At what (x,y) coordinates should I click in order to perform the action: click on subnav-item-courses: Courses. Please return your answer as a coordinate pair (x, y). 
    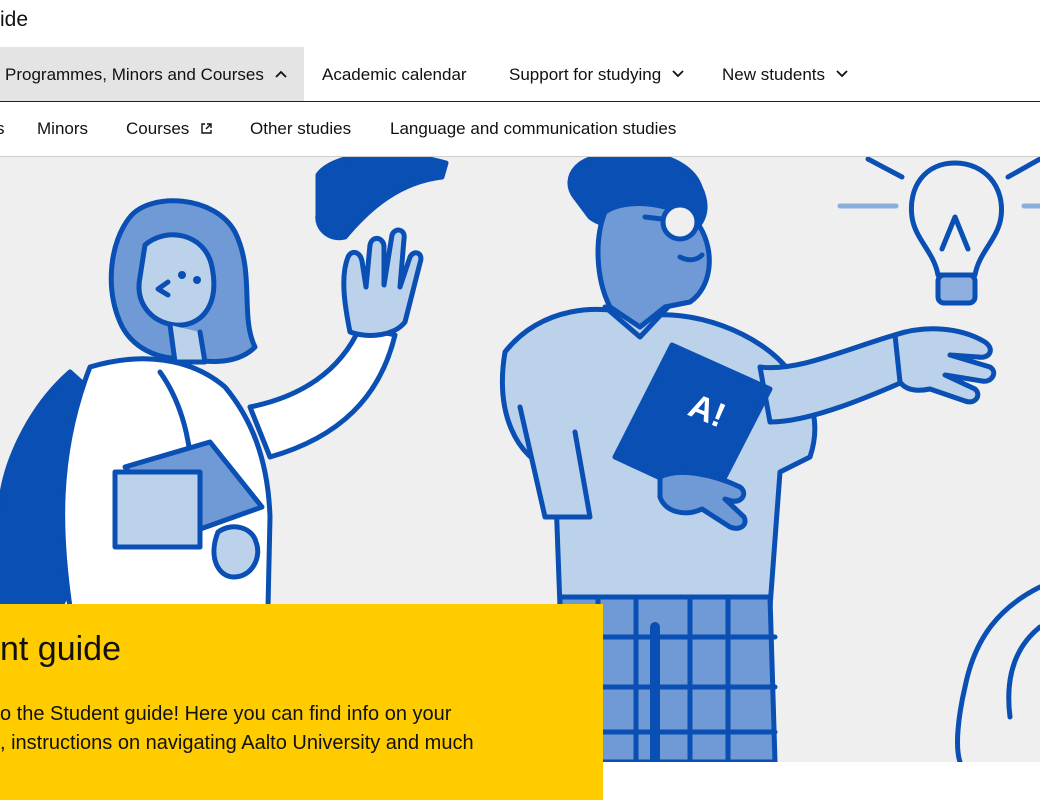
    Looking at the image, I should click on (169, 129).